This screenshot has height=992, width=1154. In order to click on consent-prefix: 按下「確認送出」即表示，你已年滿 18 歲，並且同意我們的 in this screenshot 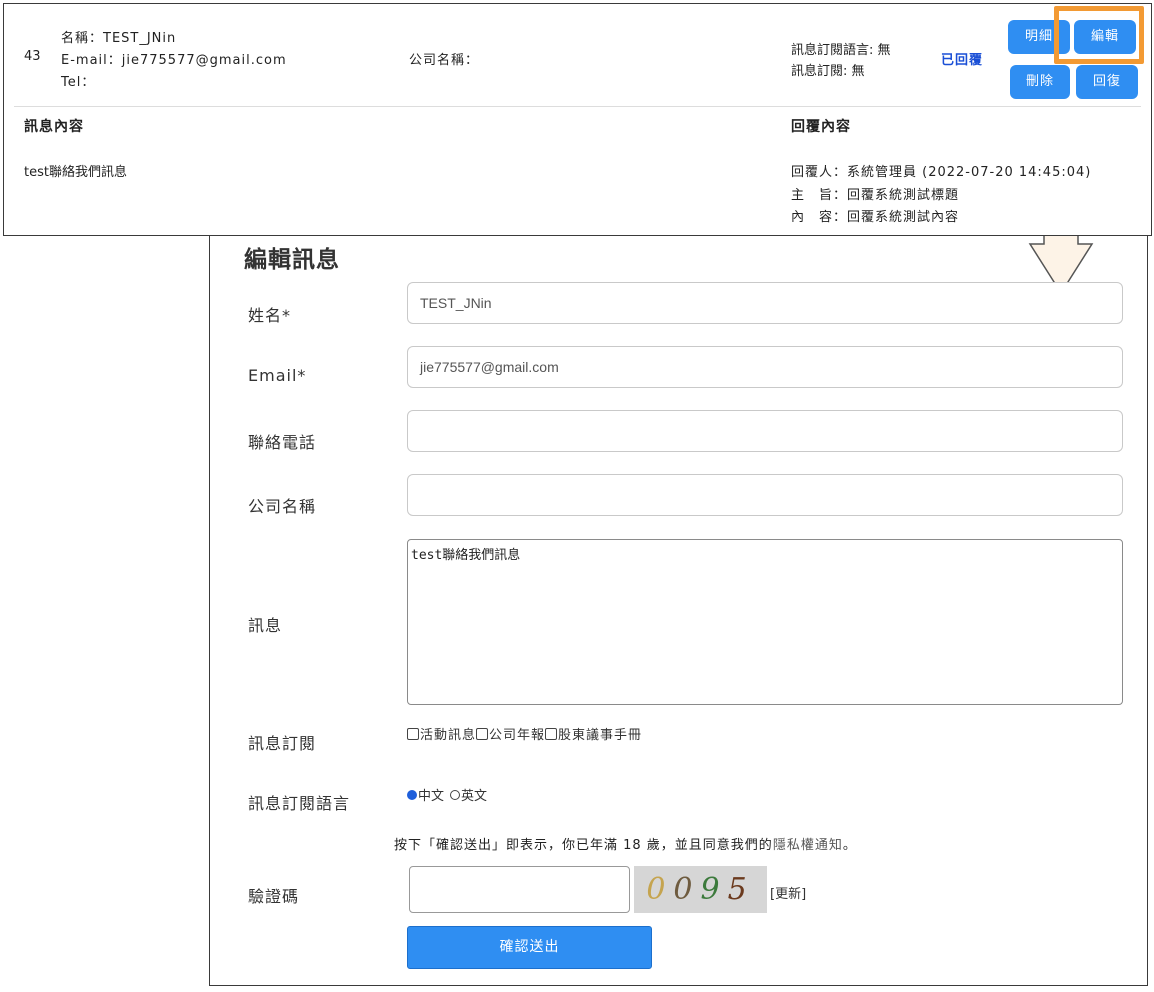, I will do `click(583, 845)`.